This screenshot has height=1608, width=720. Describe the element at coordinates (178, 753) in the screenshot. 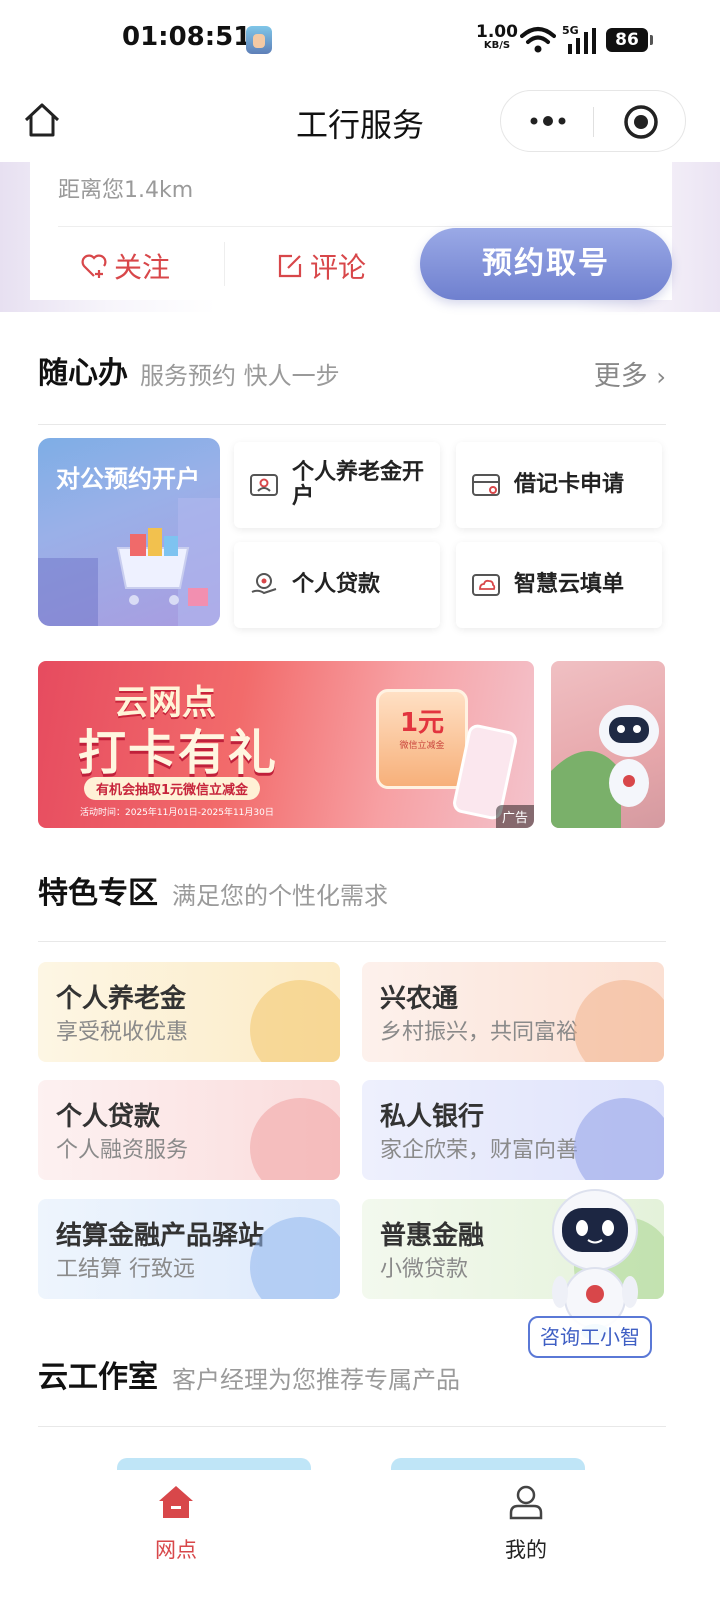

I see `banner-title-line2: 打卡有礼` at that location.